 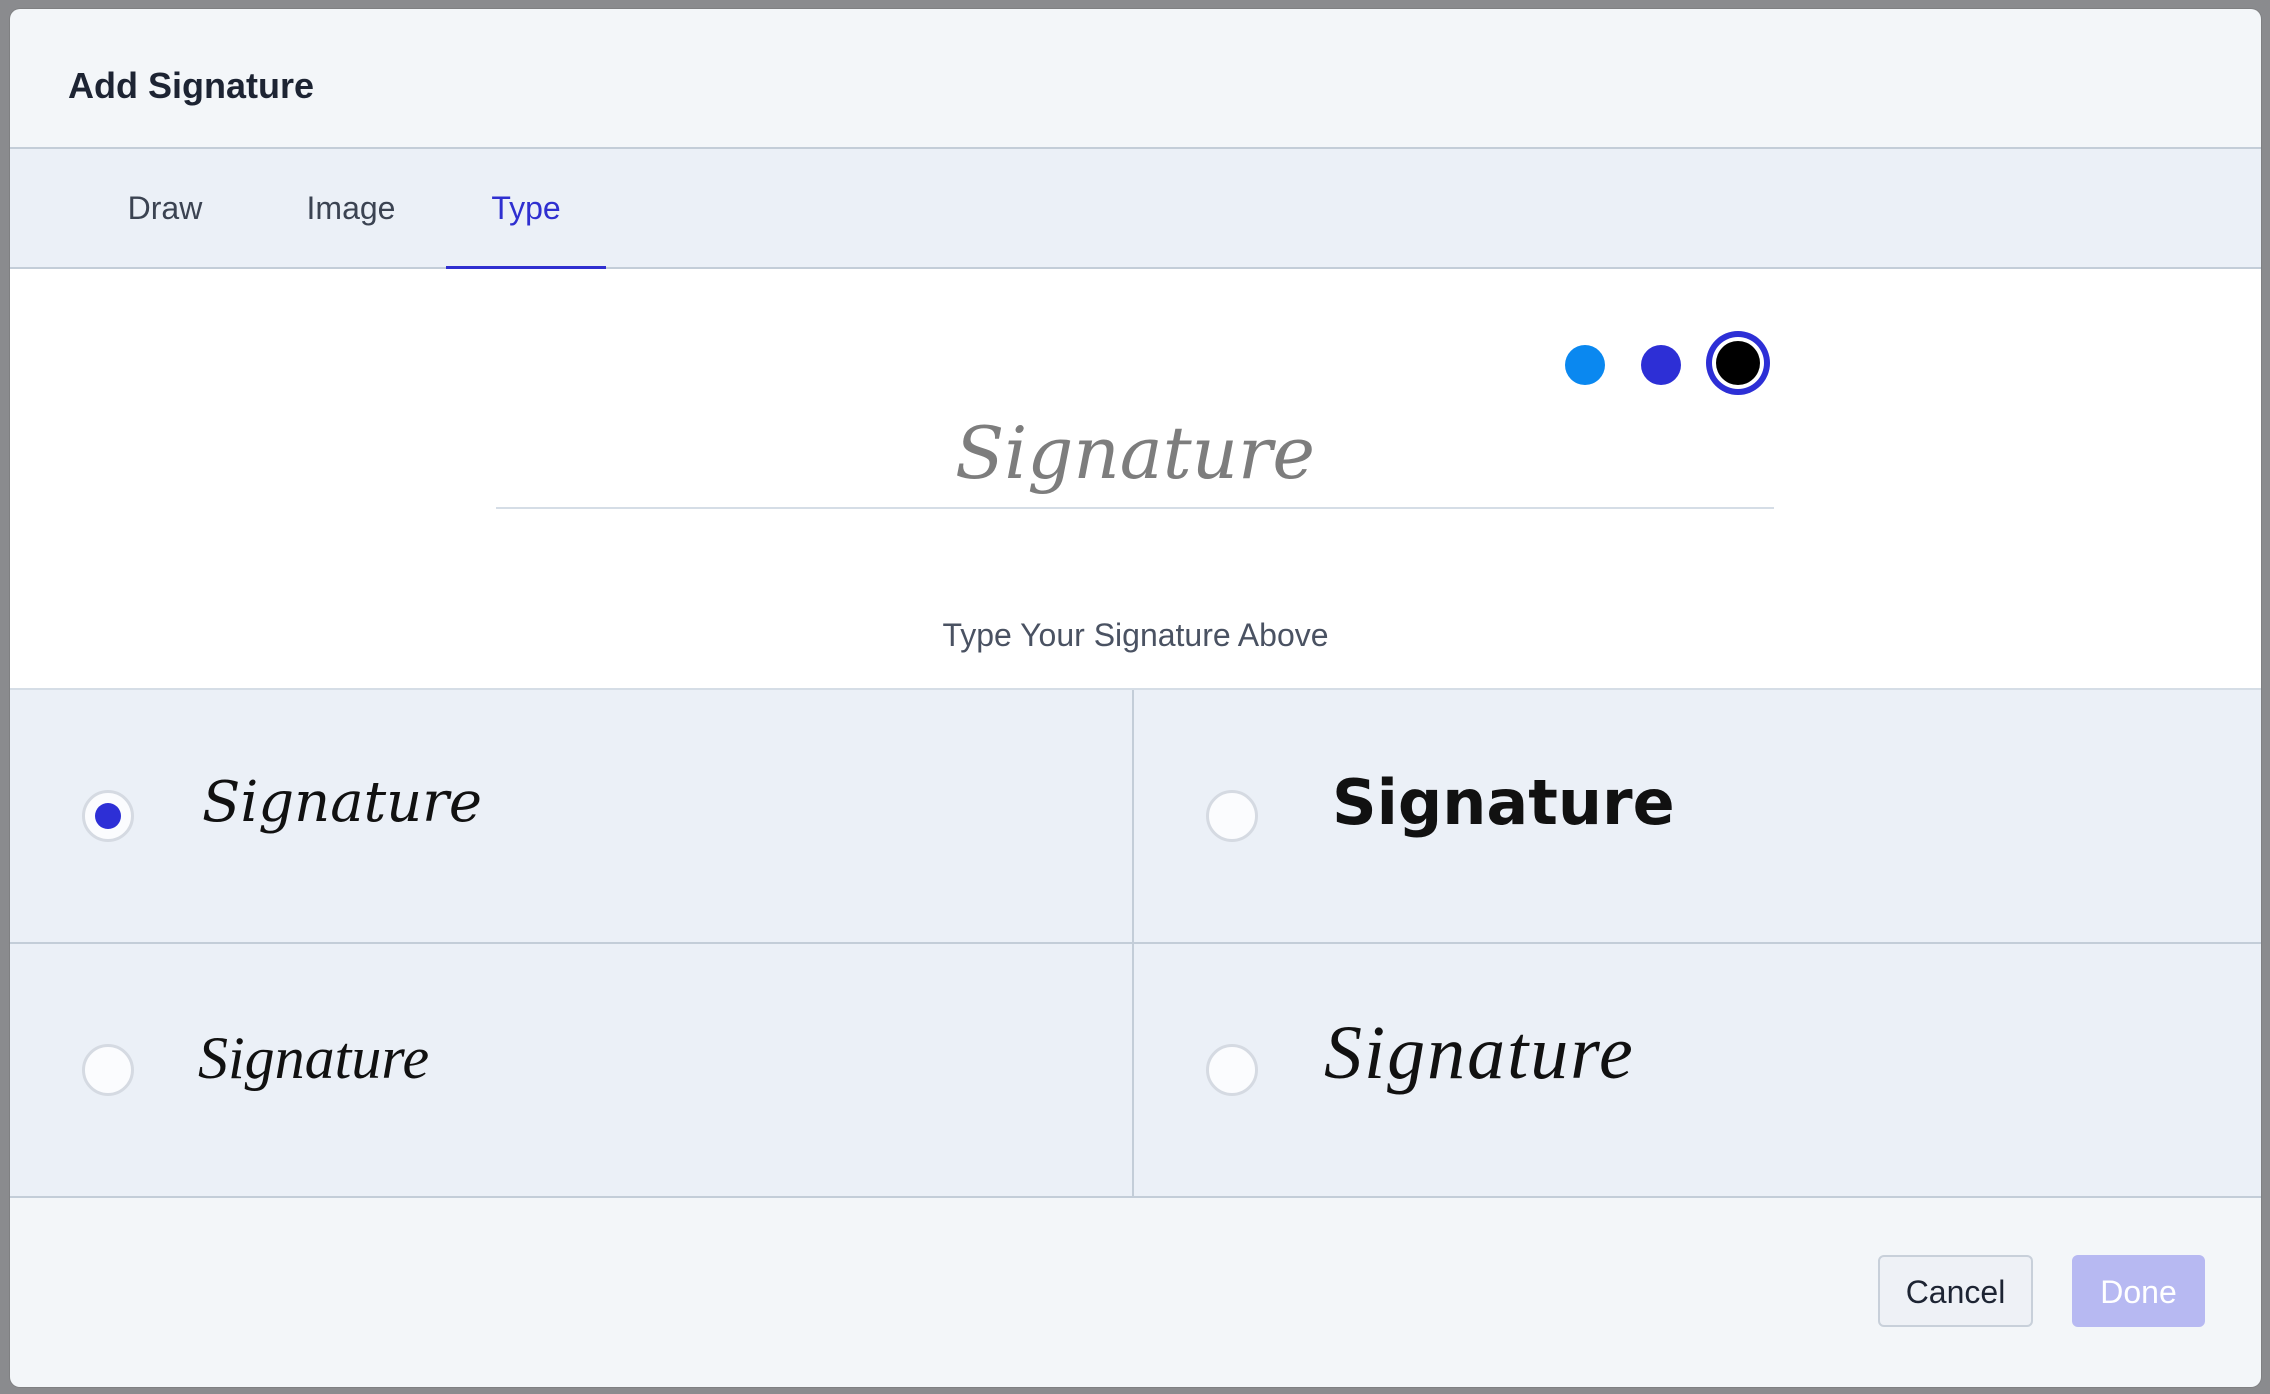 I want to click on type-signature-hint: Type Your Signature Above, so click(x=1135, y=635).